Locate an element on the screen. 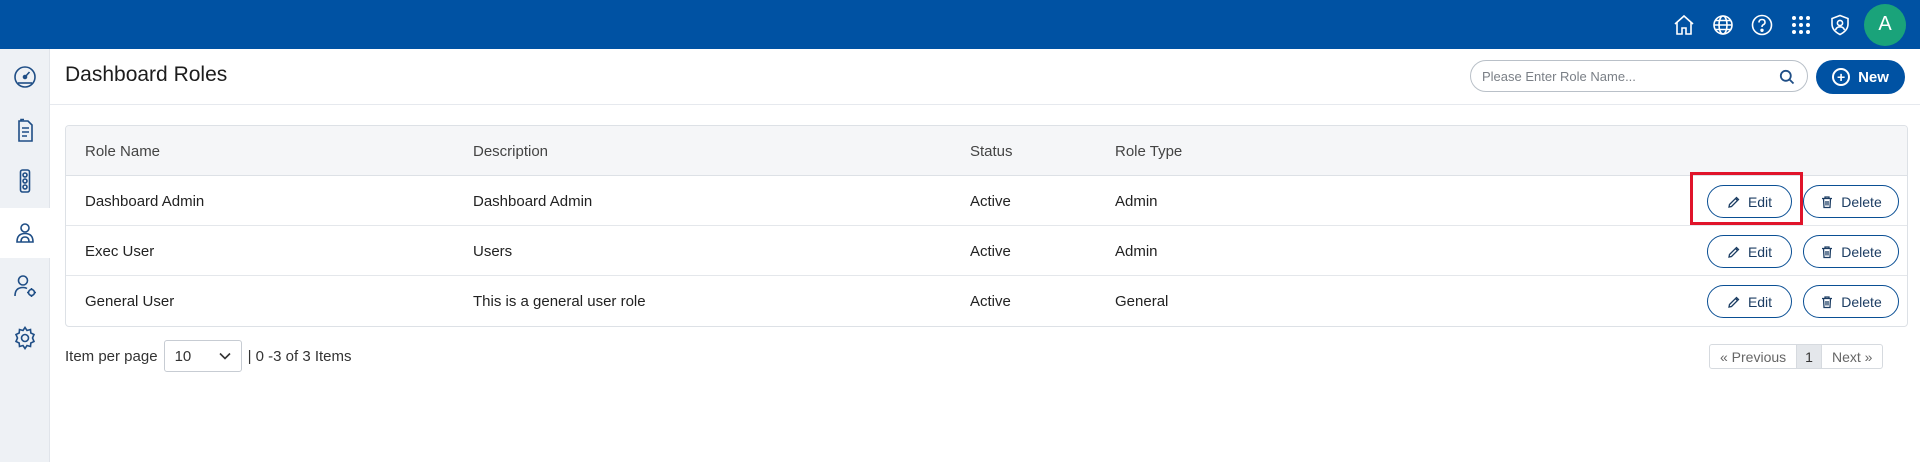 The width and height of the screenshot is (1920, 462). table-row: Exec User Users Active Admin Edit Delete is located at coordinates (986, 251).